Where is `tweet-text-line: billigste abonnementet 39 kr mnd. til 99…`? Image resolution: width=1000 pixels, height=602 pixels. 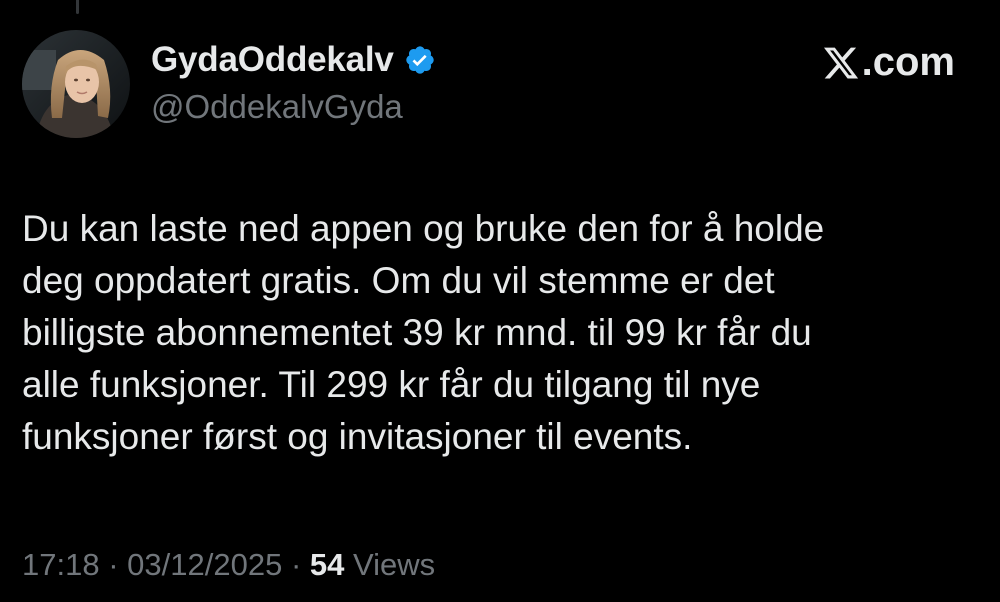 tweet-text-line: billigste abonnementet 39 kr mnd. til 99… is located at coordinates (417, 332).